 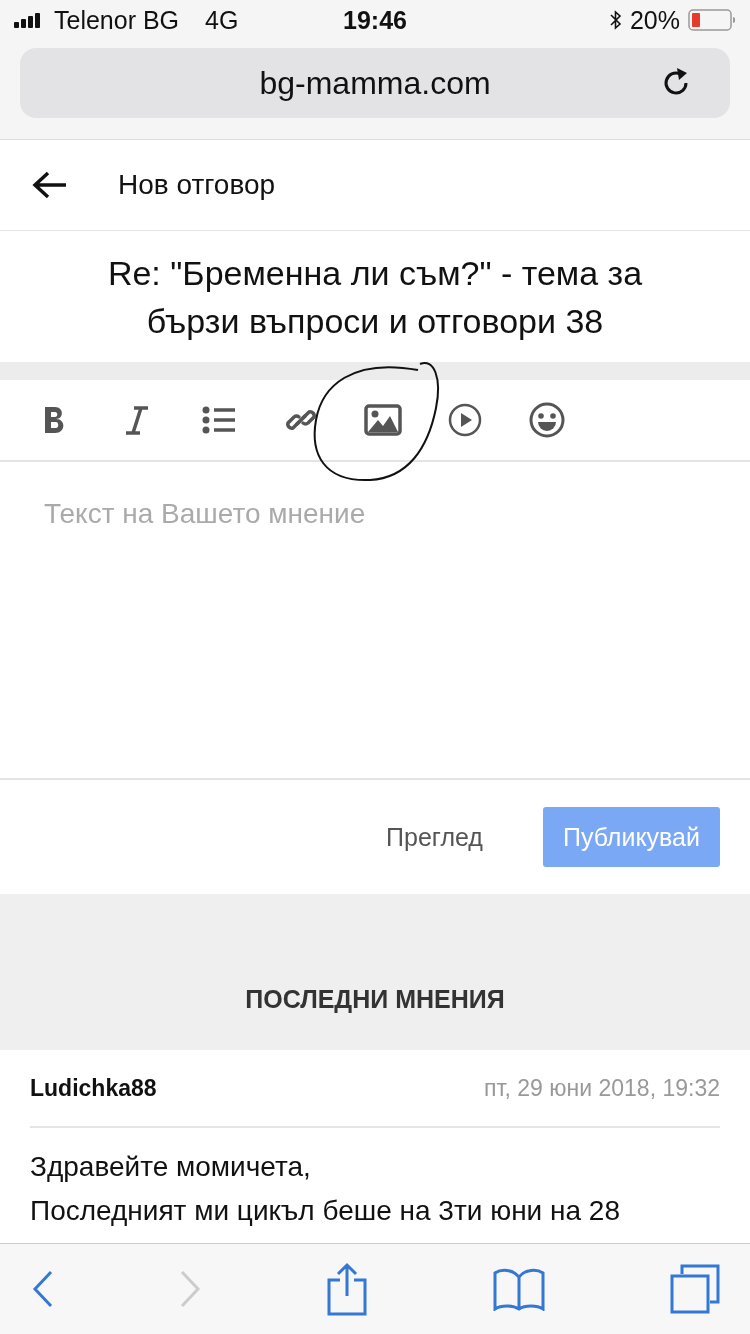 What do you see at coordinates (434, 837) in the screenshot?
I see `preview-button: Преглед` at bounding box center [434, 837].